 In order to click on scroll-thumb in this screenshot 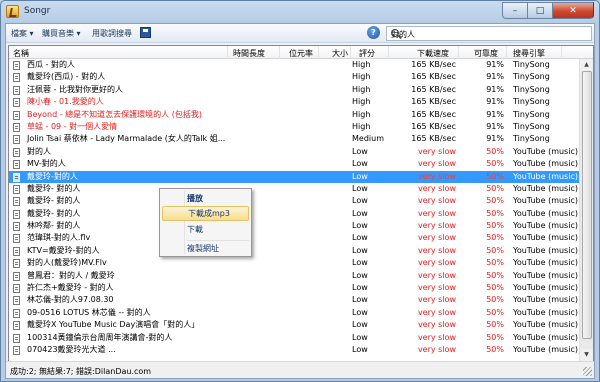, I will do `click(587, 205)`.